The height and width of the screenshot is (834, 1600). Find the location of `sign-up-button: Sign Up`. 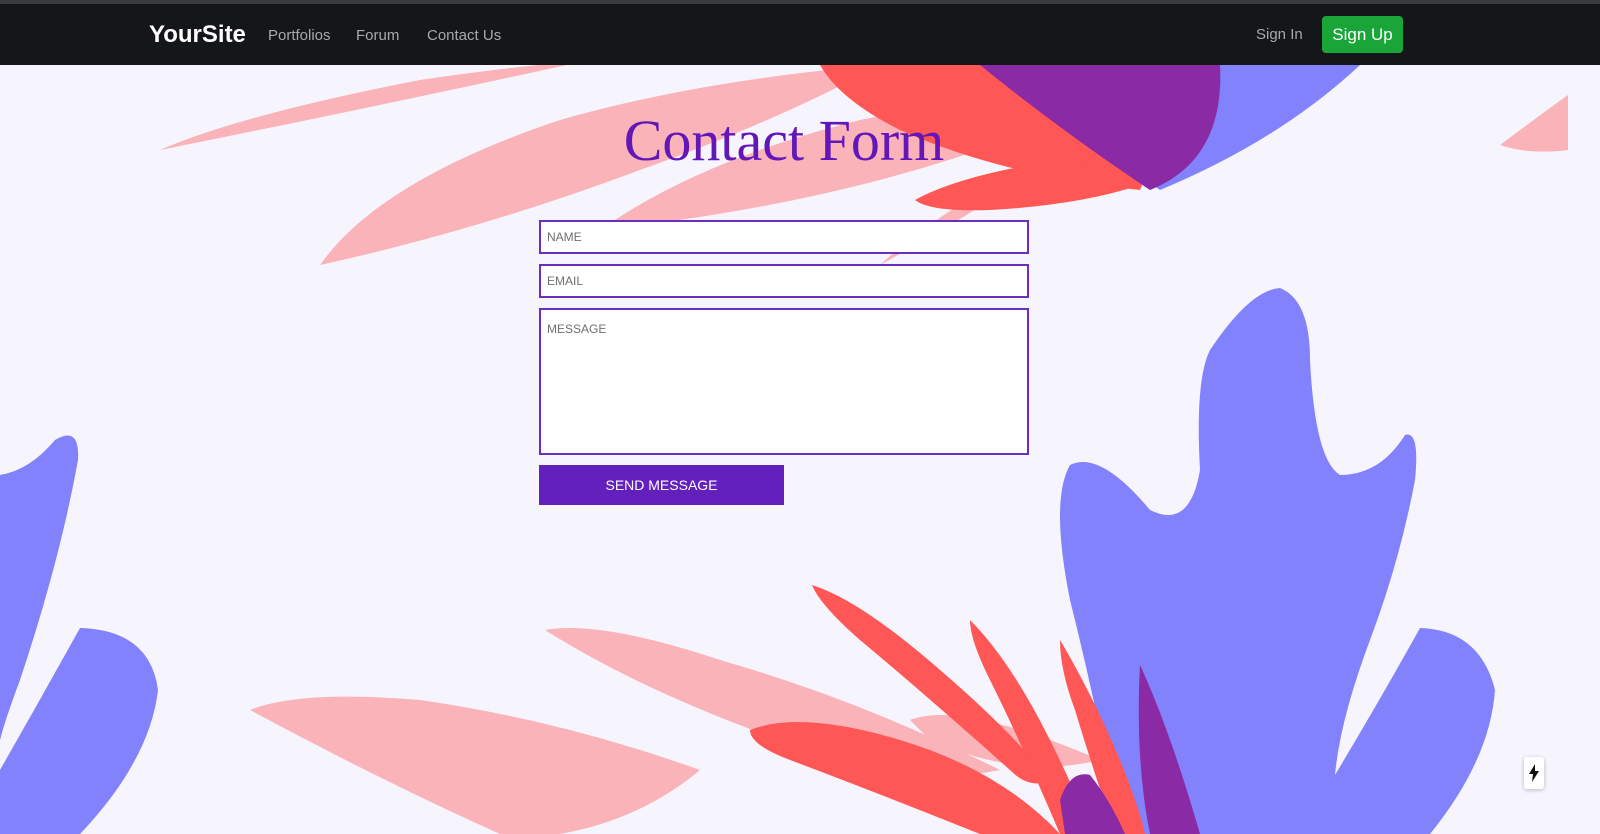

sign-up-button: Sign Up is located at coordinates (1362, 34).